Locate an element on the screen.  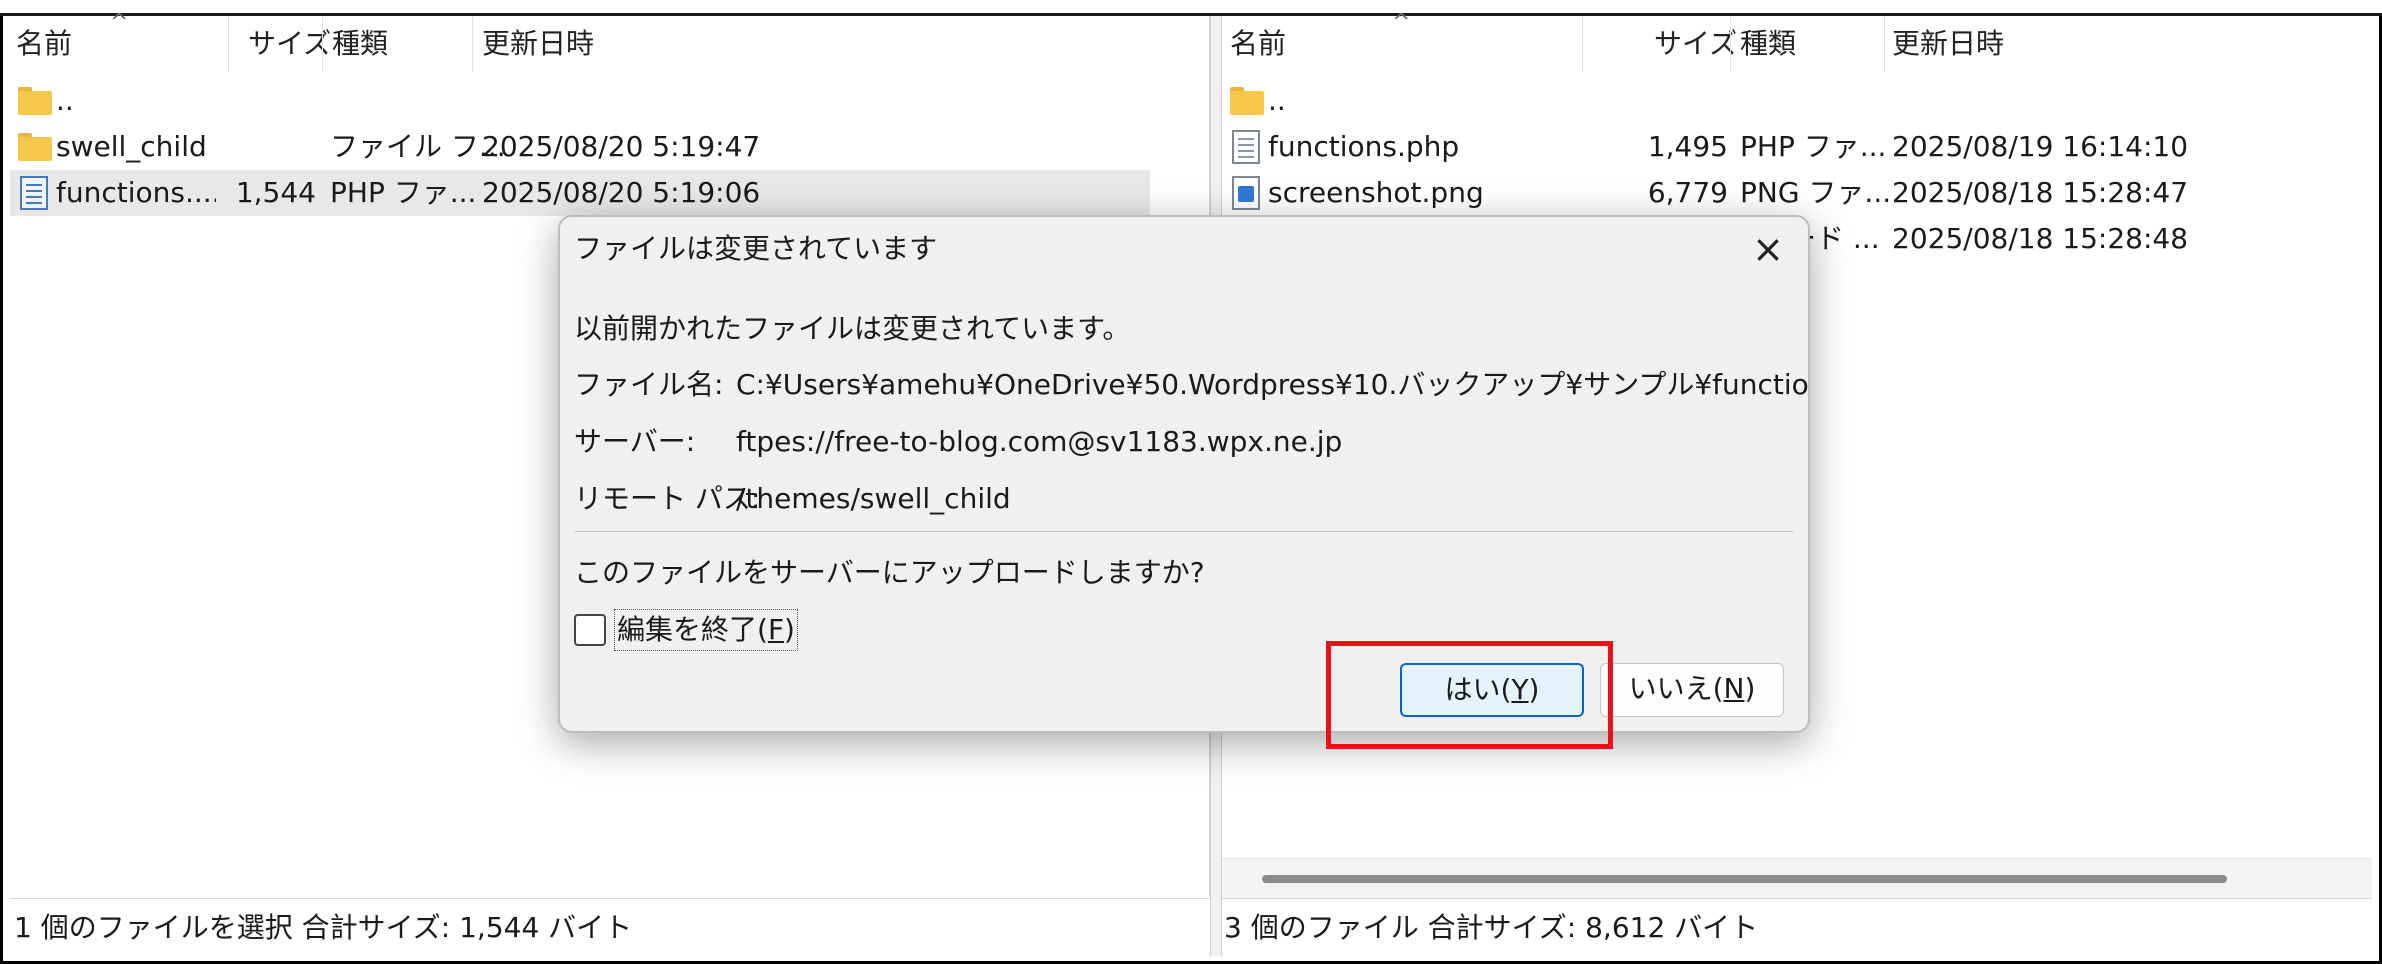
annotation-highlight-box is located at coordinates (1469, 695).